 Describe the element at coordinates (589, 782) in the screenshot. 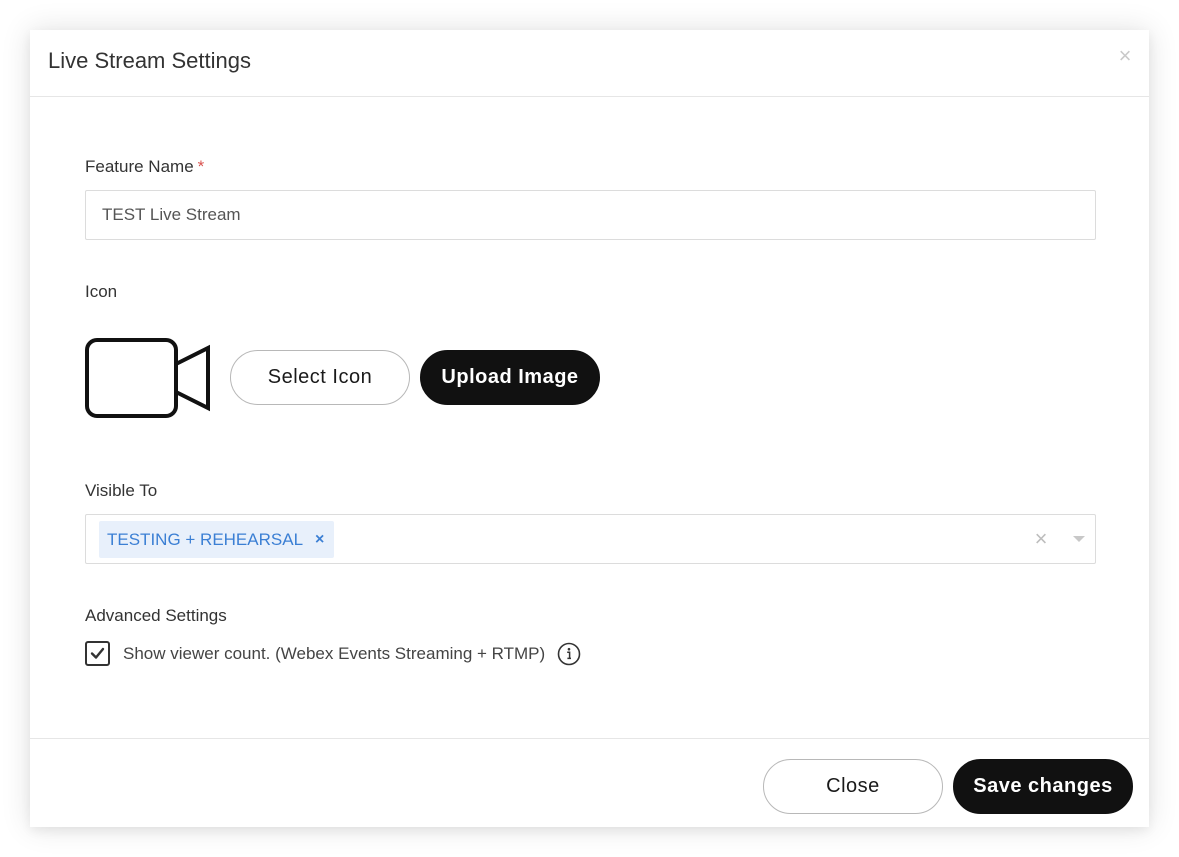

I see `modal-footer: Close Save changes` at that location.